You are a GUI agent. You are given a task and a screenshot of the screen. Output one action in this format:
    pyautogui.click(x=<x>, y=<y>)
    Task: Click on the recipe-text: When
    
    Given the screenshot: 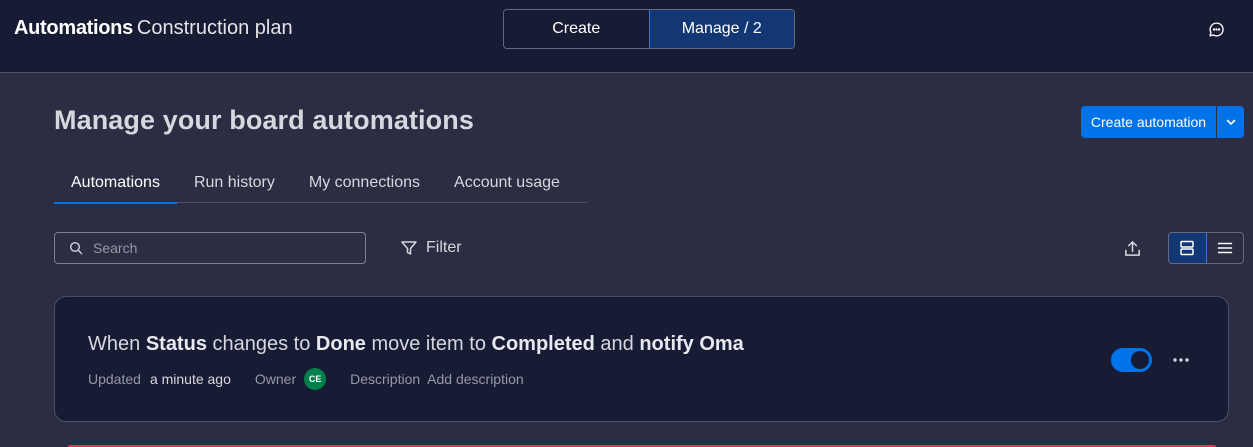 What is the action you would take?
    pyautogui.click(x=117, y=344)
    